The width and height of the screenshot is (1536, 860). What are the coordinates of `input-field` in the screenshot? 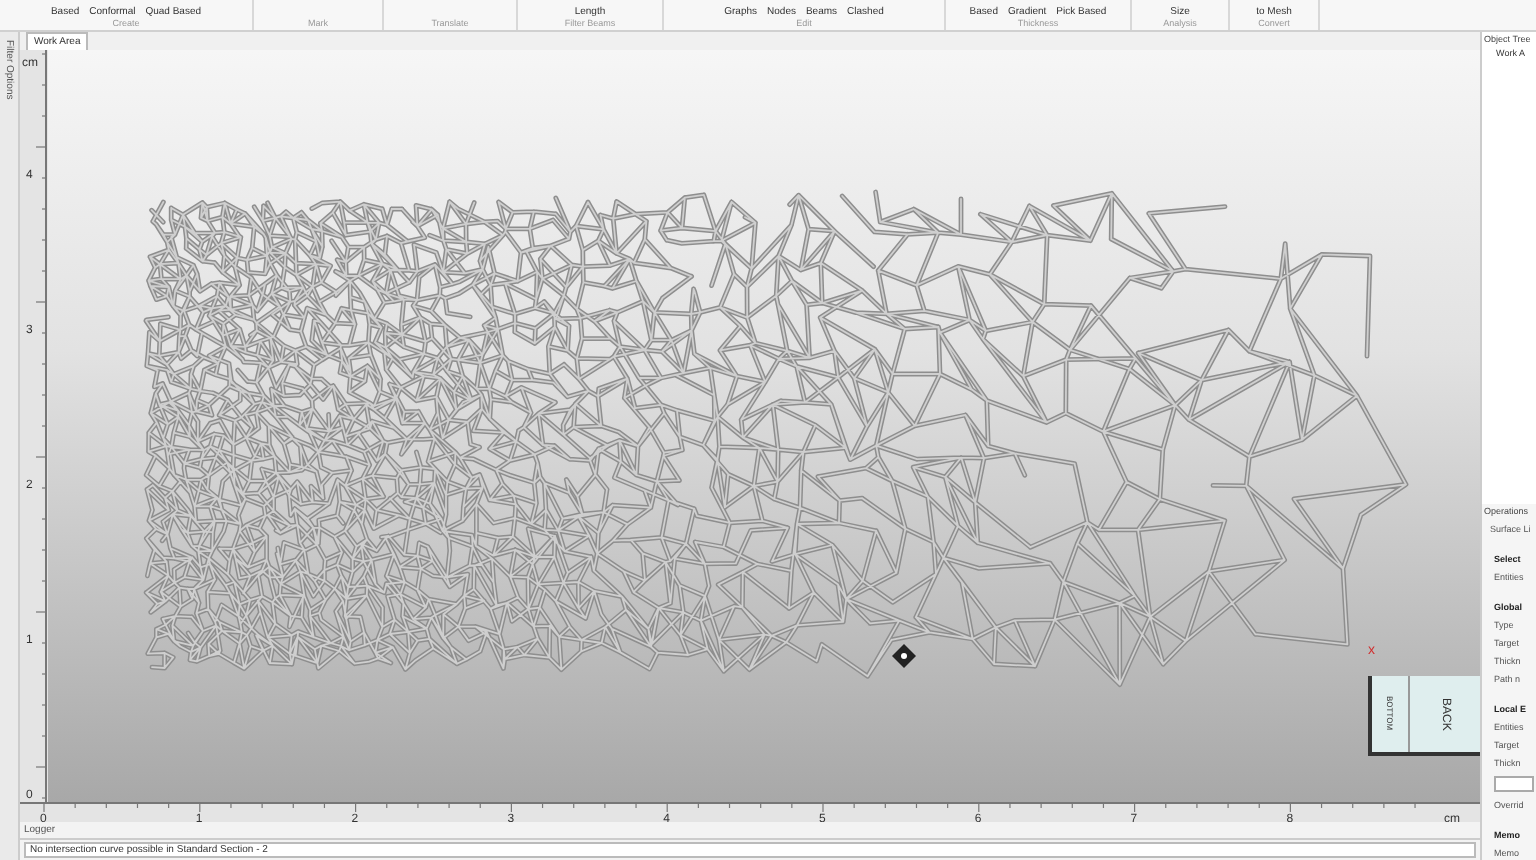 It's located at (1514, 784).